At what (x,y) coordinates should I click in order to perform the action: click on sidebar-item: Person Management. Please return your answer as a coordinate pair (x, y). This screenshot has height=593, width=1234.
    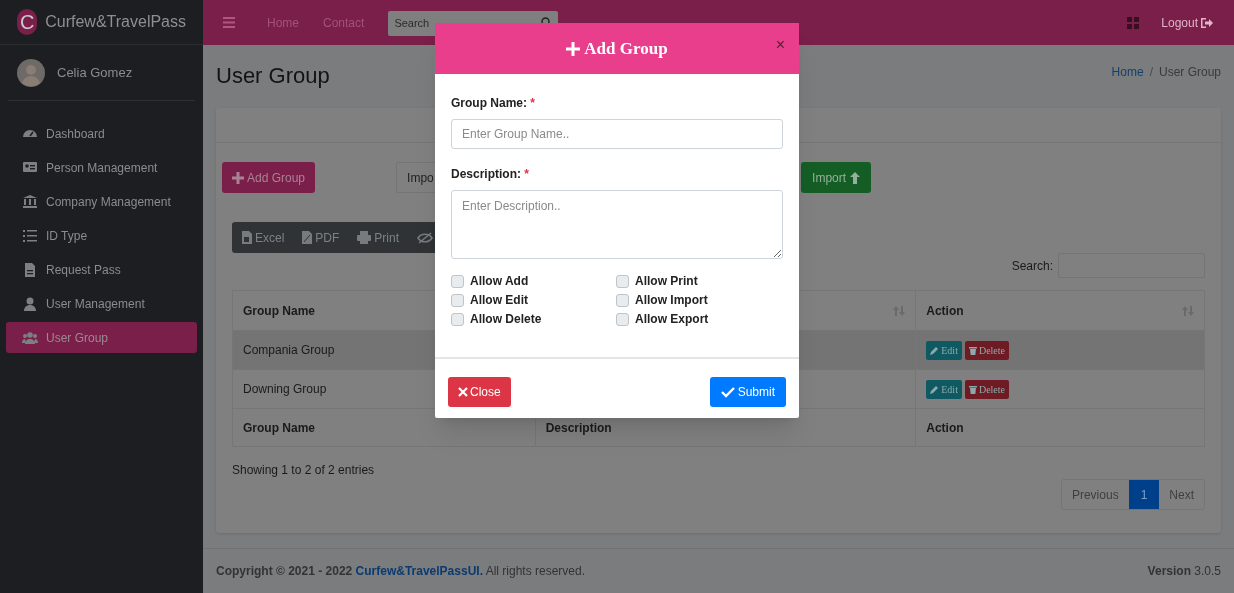
    Looking at the image, I should click on (101, 167).